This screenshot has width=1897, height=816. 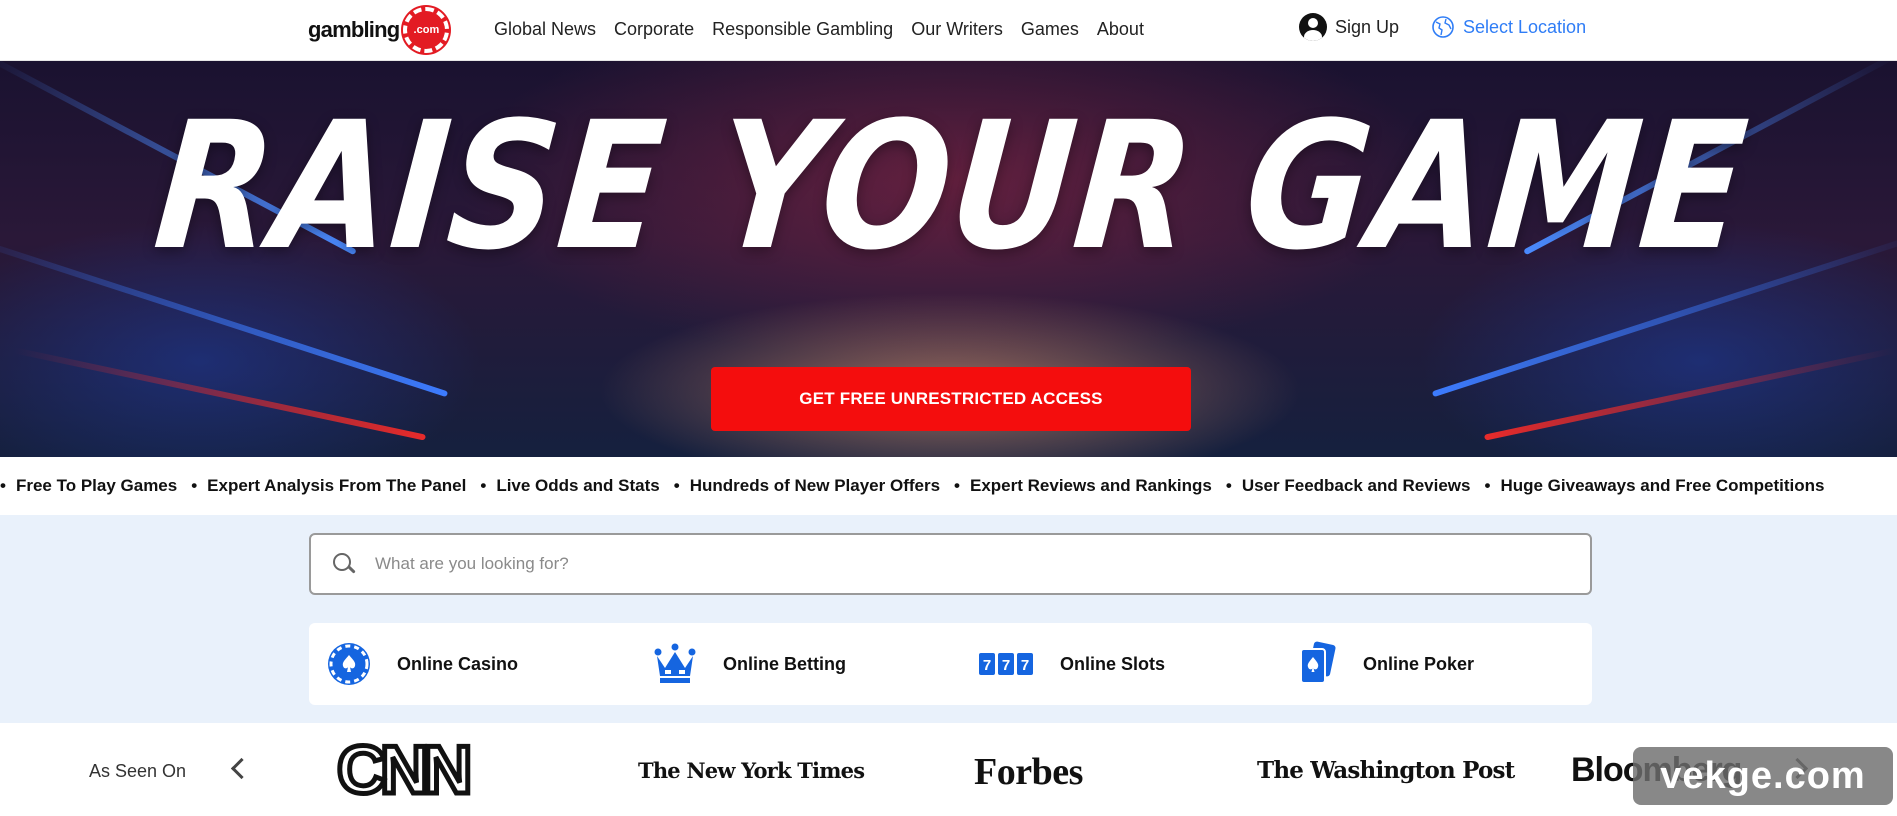 I want to click on brand-logo-cnn: CNN, so click(x=404, y=770).